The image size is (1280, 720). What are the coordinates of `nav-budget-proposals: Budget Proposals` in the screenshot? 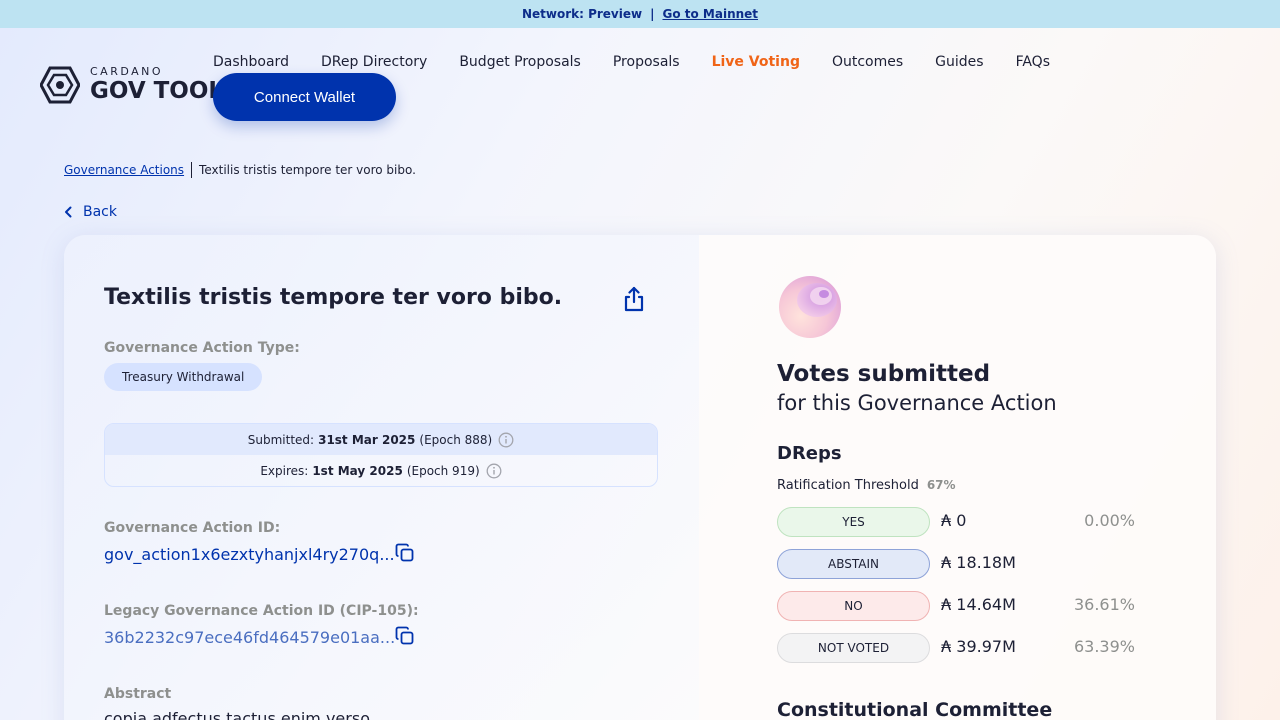 It's located at (520, 62).